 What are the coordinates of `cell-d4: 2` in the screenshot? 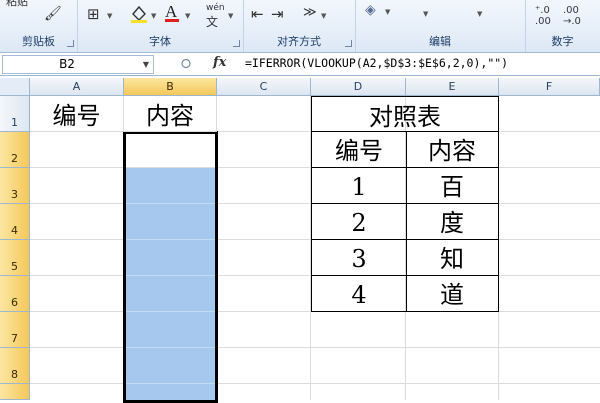 It's located at (359, 221).